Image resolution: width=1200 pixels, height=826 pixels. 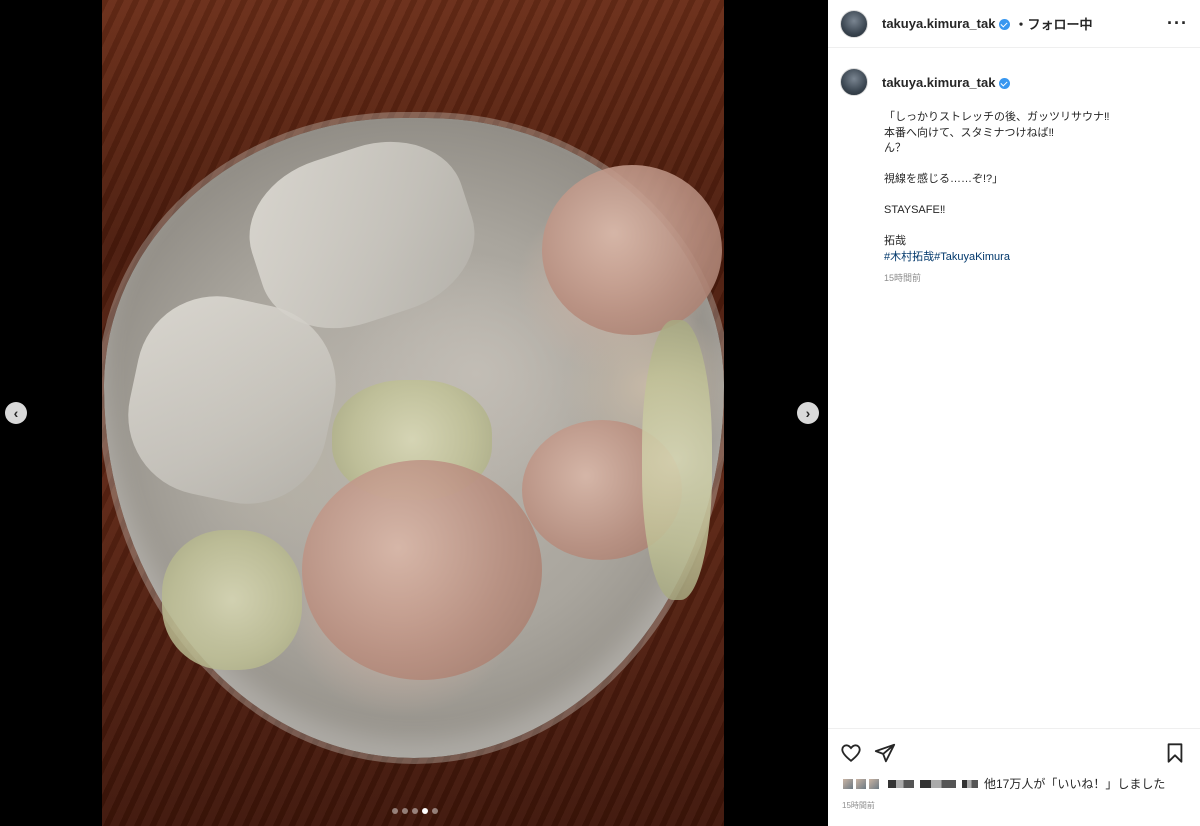 What do you see at coordinates (16, 413) in the screenshot?
I see `previous-image-button: ‹` at bounding box center [16, 413].